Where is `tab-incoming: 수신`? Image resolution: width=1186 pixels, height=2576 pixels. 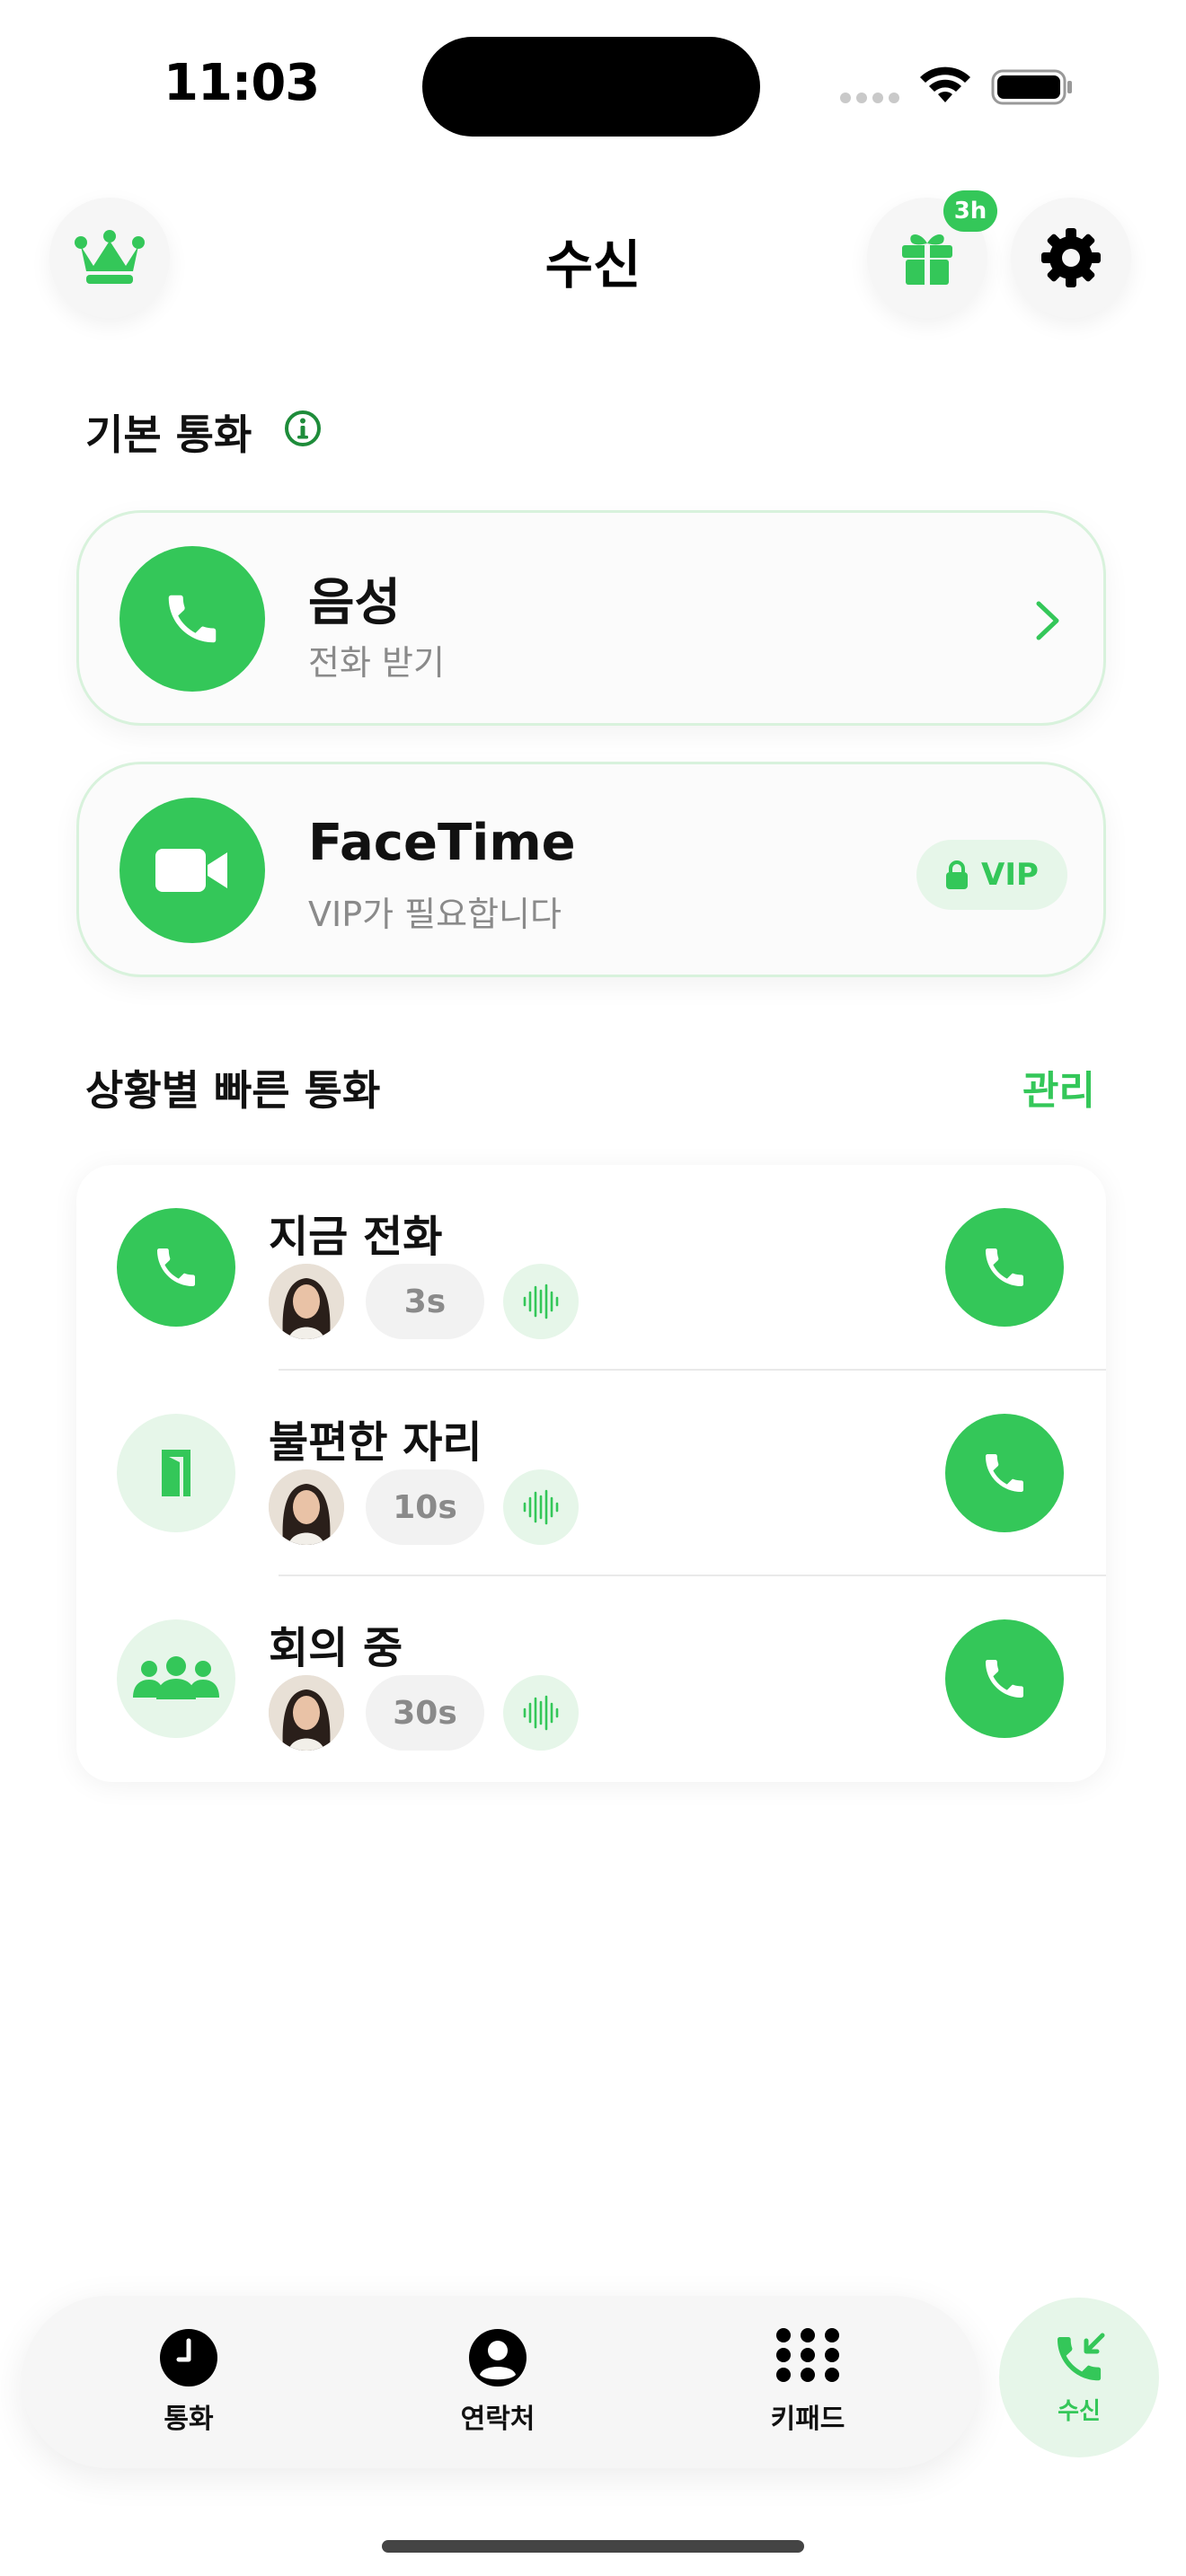
tab-incoming: 수신 is located at coordinates (1079, 2377).